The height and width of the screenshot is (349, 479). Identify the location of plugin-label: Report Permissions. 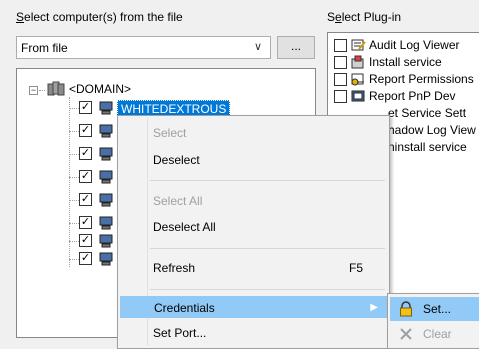
(421, 79).